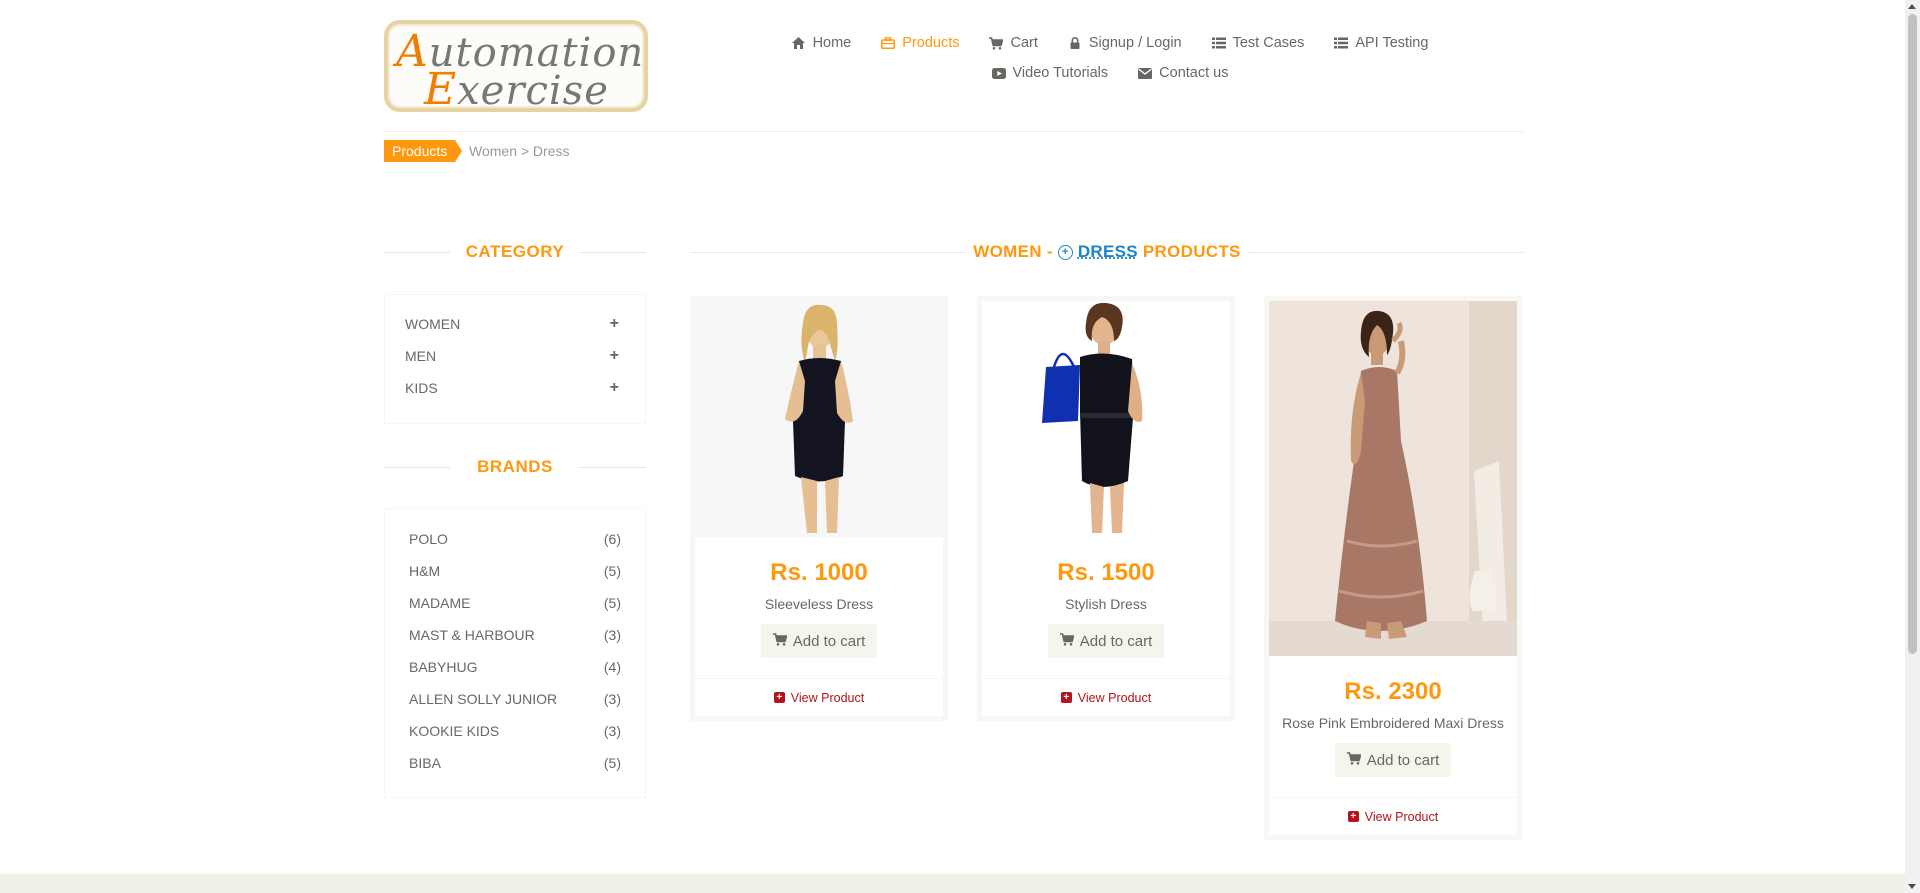 The height and width of the screenshot is (893, 1920). I want to click on nav-products: Products, so click(920, 43).